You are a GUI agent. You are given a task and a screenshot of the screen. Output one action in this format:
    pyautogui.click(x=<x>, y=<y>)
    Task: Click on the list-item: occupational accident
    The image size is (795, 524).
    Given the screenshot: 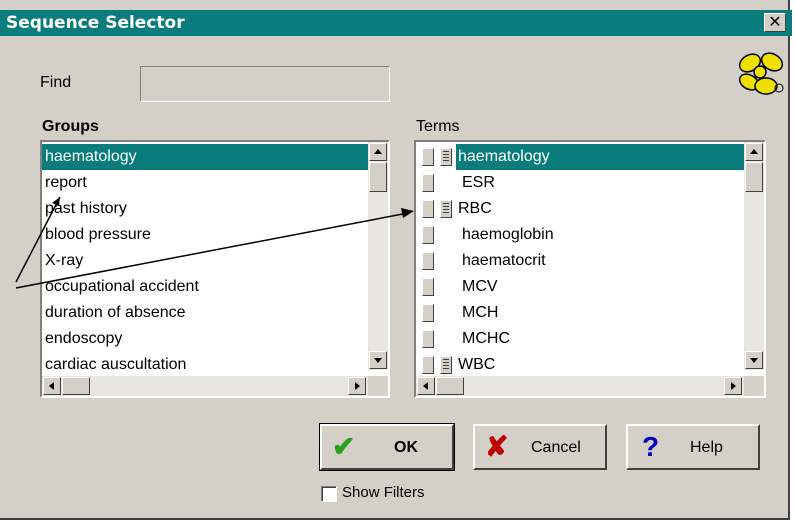 What is the action you would take?
    pyautogui.click(x=120, y=287)
    